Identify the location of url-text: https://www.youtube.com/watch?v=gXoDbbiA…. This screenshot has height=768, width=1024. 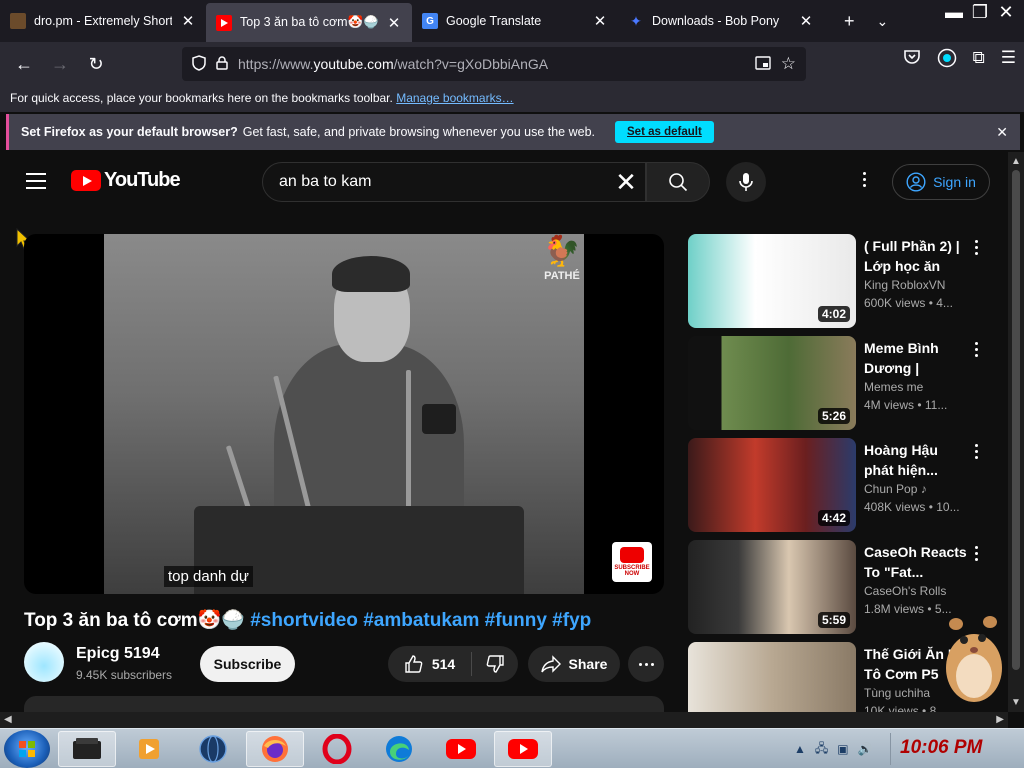
(491, 64).